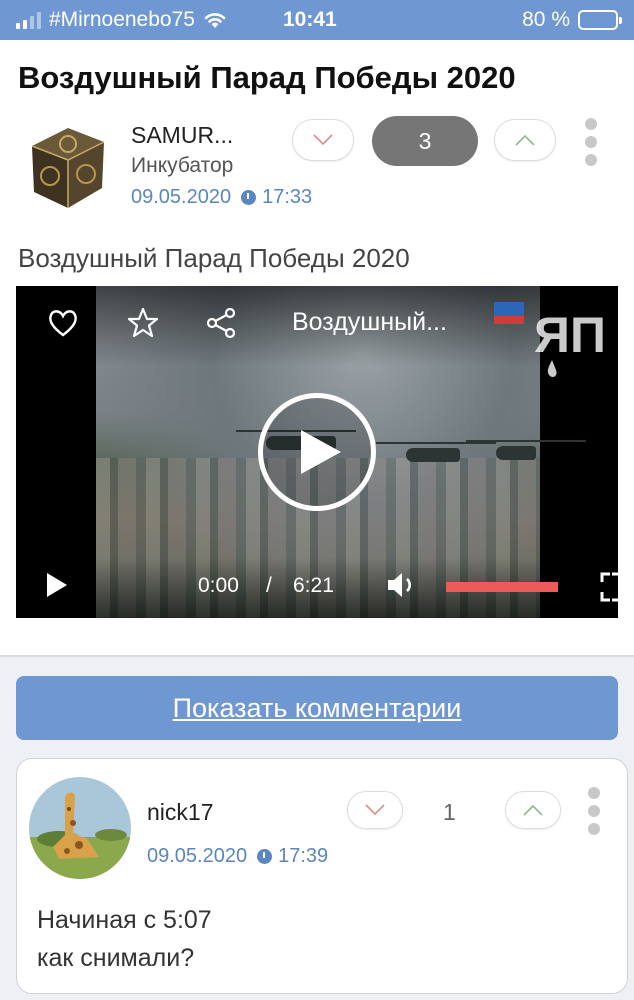 This screenshot has width=634, height=1000. I want to click on video-controls: 0:00 / 6:21, so click(317, 588).